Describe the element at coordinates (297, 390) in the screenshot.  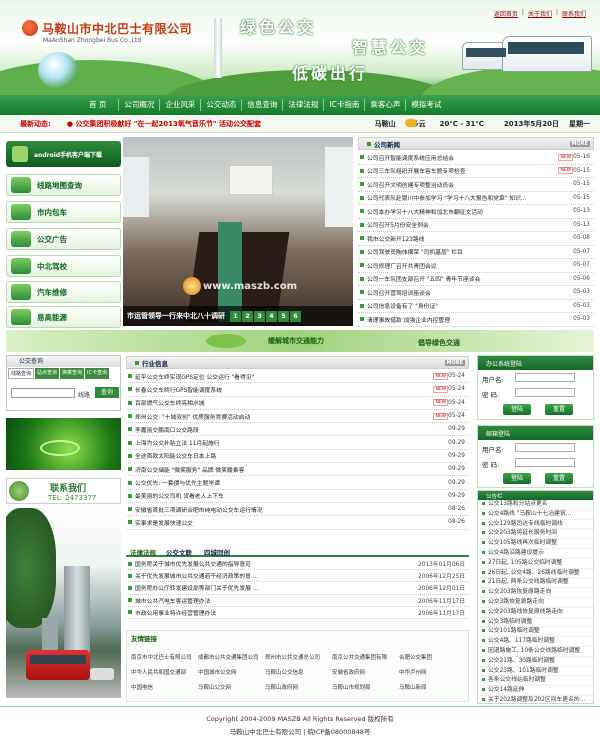
I see `list-item: 长春公交车终行GPS智能调度系统 NEW 05-24` at that location.